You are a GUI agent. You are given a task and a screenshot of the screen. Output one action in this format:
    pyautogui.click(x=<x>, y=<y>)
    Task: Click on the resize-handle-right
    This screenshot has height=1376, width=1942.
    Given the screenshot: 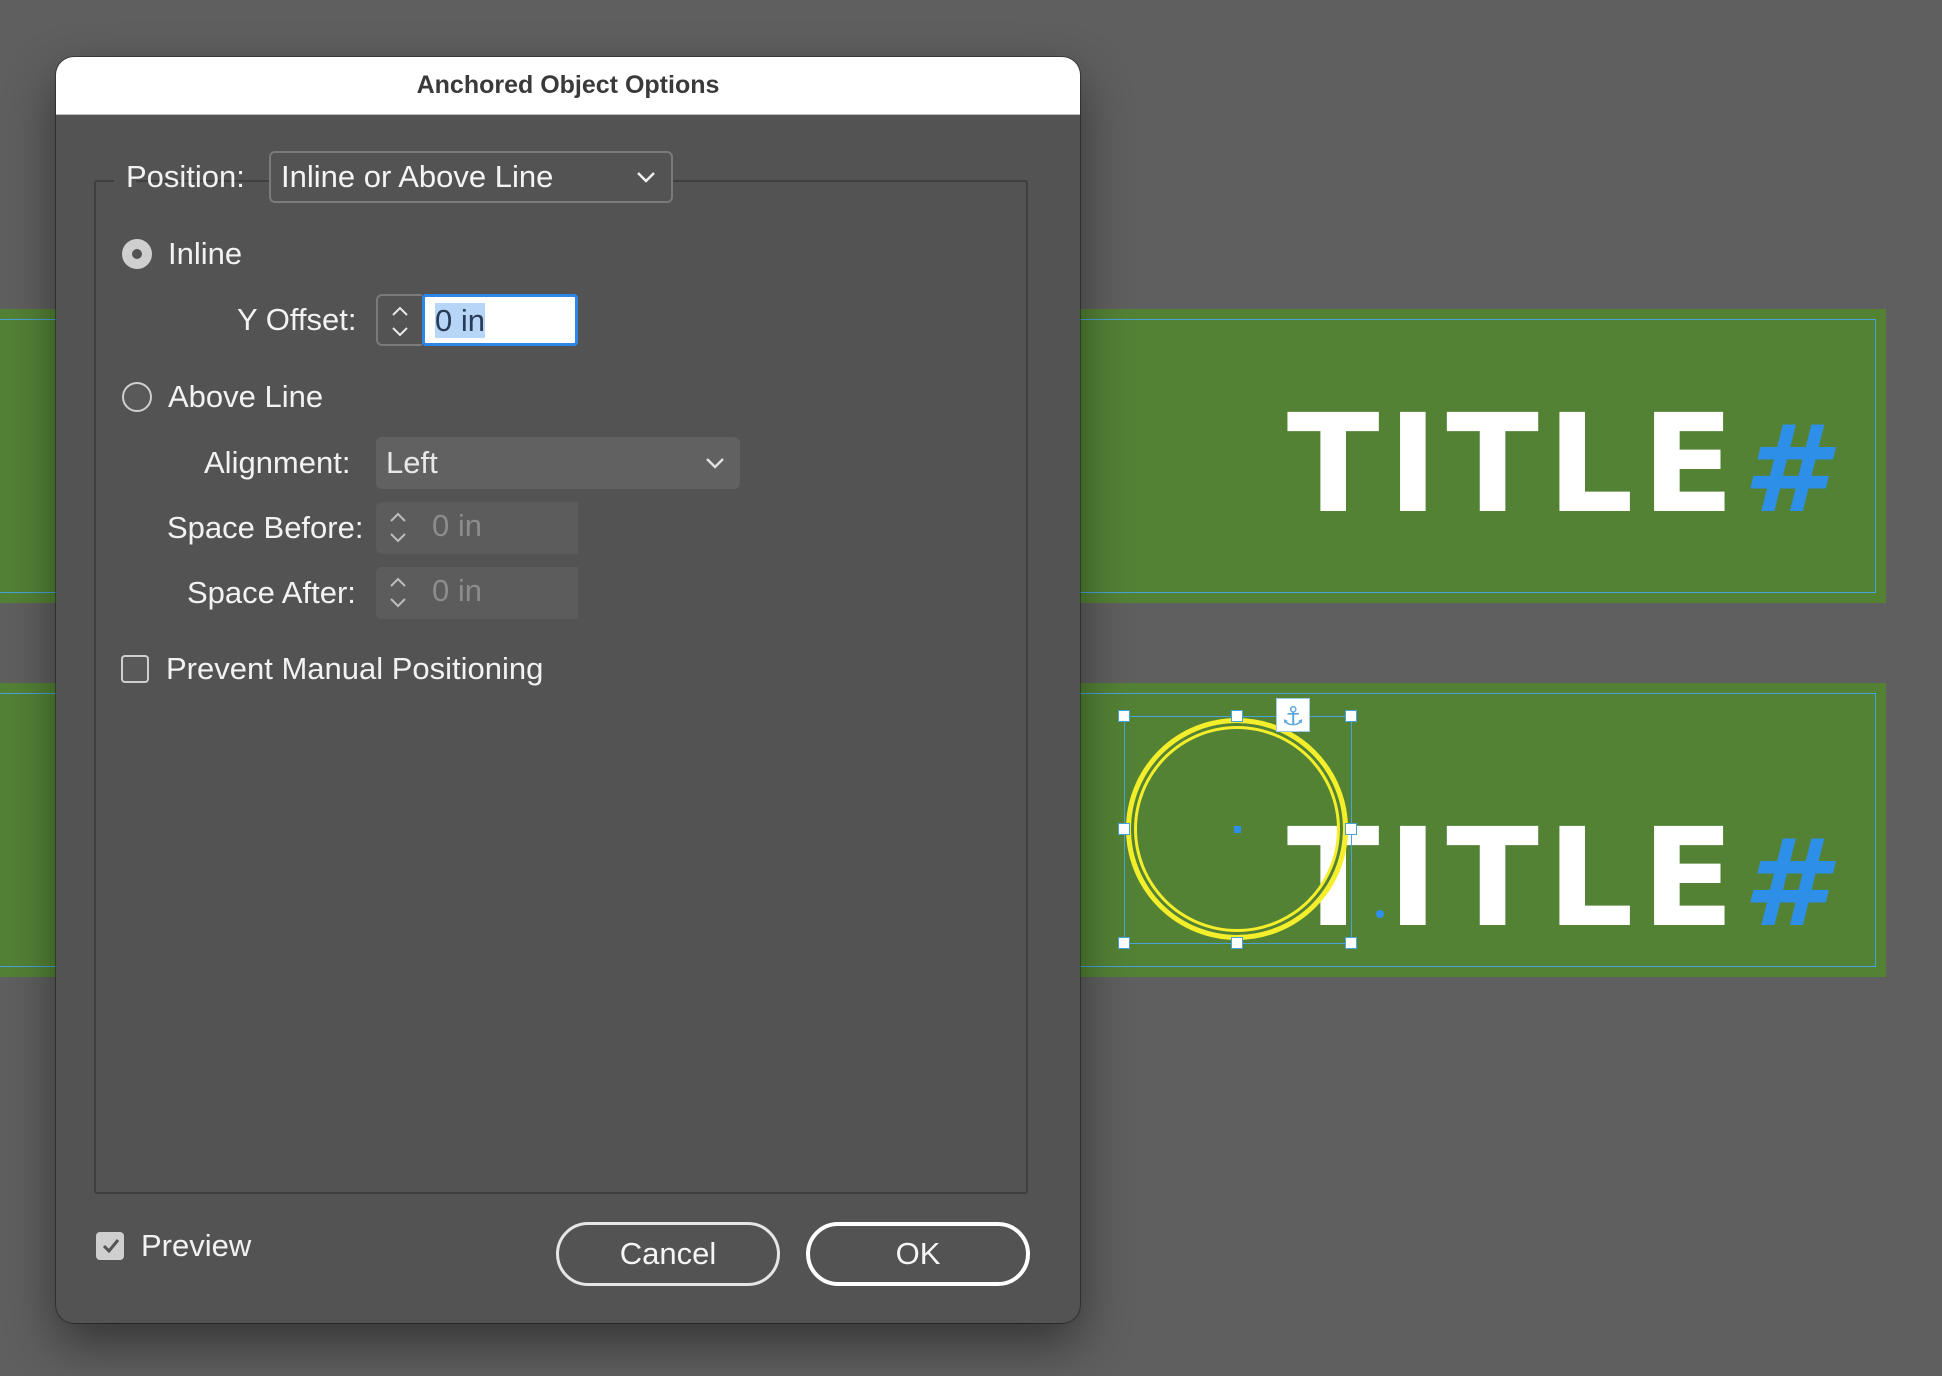 What is the action you would take?
    pyautogui.click(x=1351, y=829)
    